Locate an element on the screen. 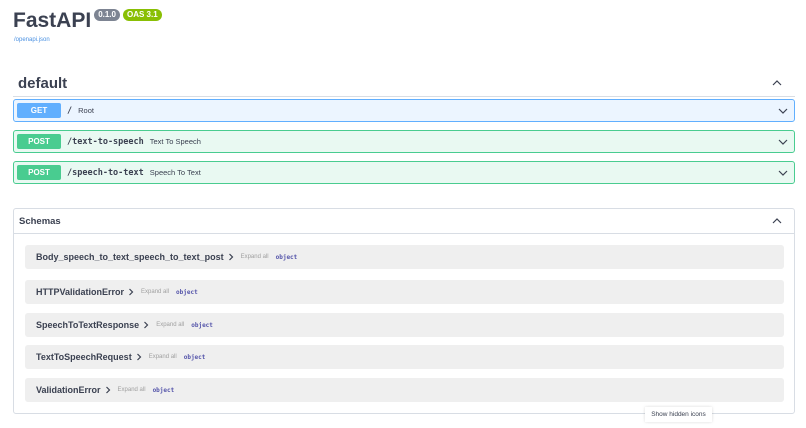 This screenshot has width=806, height=428. schema-model: ValidationError Expand all object is located at coordinates (404, 390).